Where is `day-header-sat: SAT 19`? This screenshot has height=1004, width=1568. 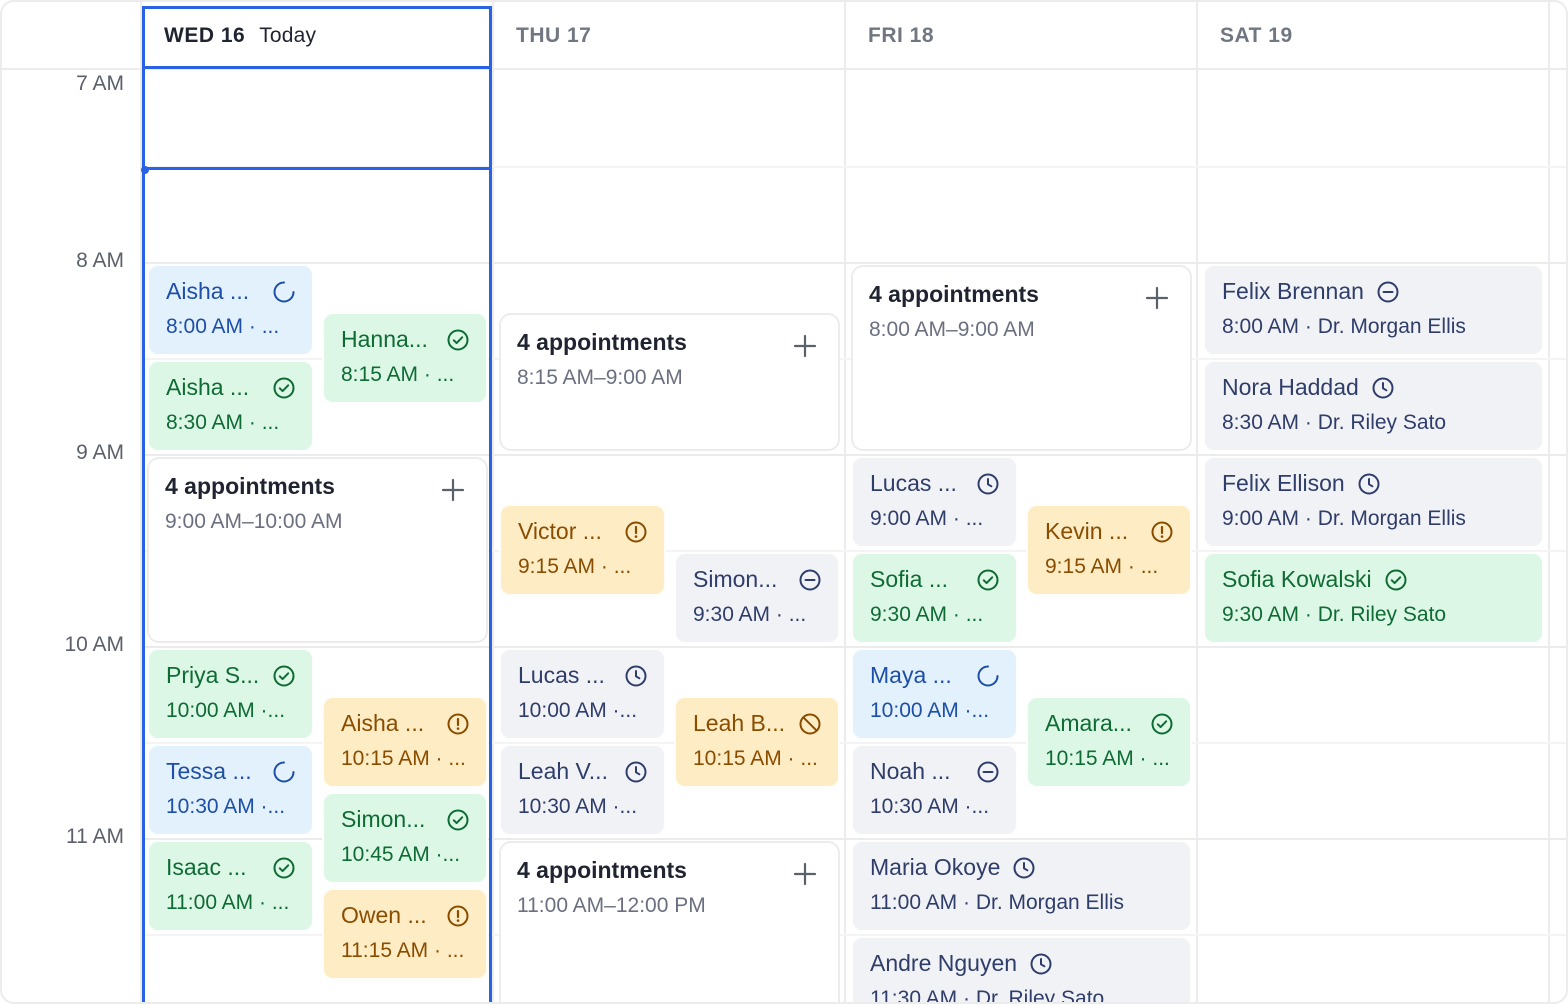 day-header-sat: SAT 19 is located at coordinates (1373, 36).